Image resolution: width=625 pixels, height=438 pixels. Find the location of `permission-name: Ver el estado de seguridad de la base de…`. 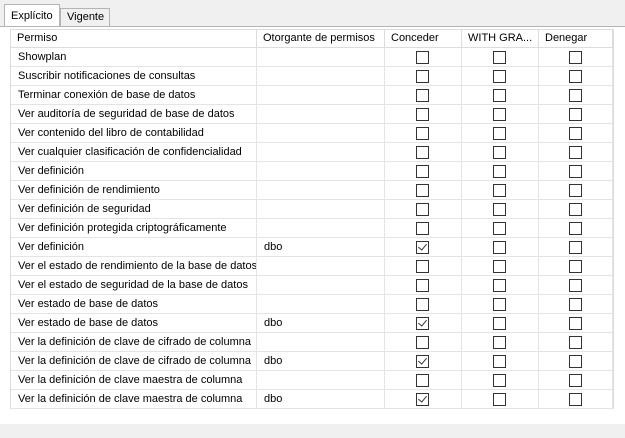

permission-name: Ver el estado de seguridad de la base de… is located at coordinates (134, 285).